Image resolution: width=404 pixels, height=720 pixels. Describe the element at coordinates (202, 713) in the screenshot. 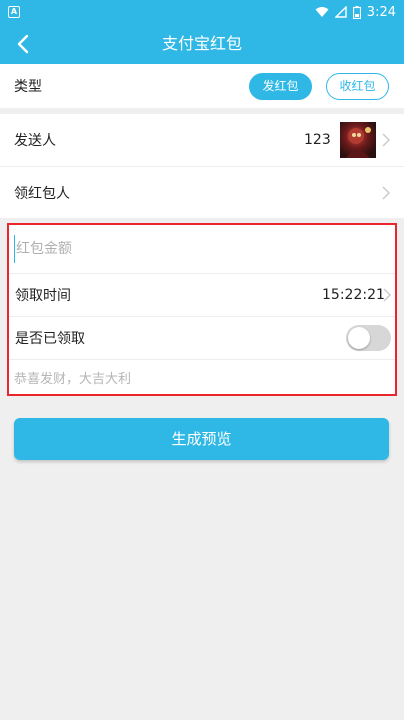

I see `bottom-edge` at that location.